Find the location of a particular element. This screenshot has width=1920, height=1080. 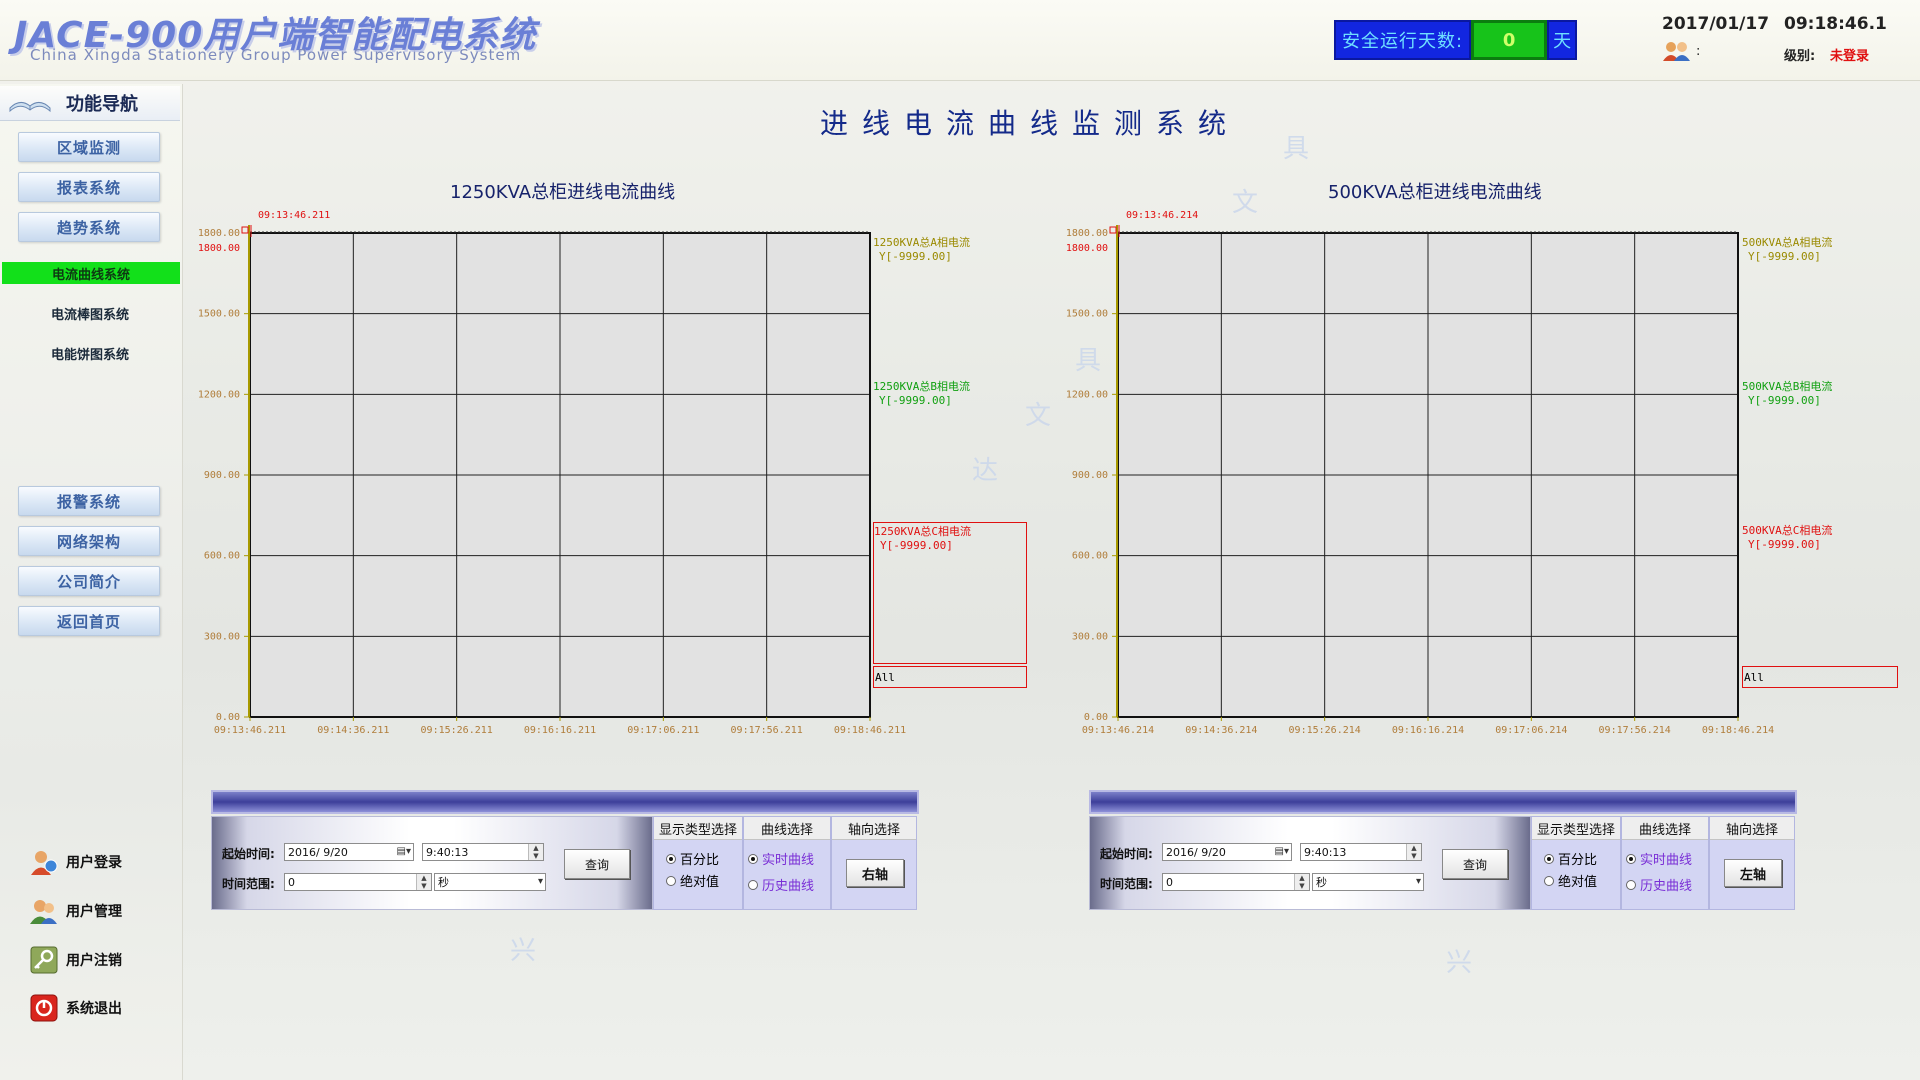

legend-b-name: 500KVA总B相电流 is located at coordinates (1787, 386).